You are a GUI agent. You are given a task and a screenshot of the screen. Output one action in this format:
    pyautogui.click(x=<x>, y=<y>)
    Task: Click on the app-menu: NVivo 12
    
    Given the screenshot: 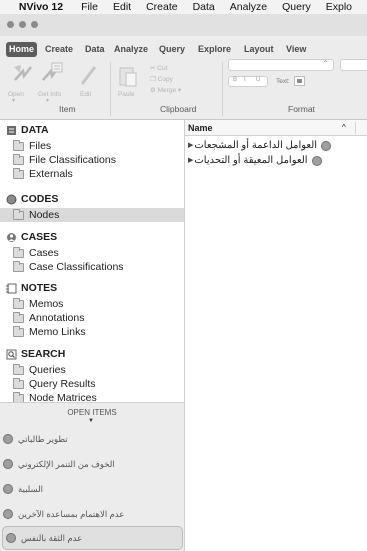 What is the action you would take?
    pyautogui.click(x=41, y=7)
    